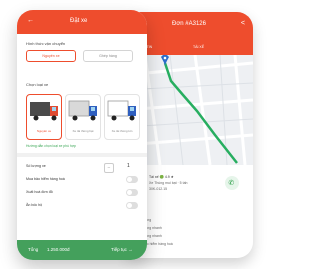  Describe the element at coordinates (168, 183) in the screenshot. I see `driver-line-2: Xe Thùng mui bạt · 5 tấn` at that location.